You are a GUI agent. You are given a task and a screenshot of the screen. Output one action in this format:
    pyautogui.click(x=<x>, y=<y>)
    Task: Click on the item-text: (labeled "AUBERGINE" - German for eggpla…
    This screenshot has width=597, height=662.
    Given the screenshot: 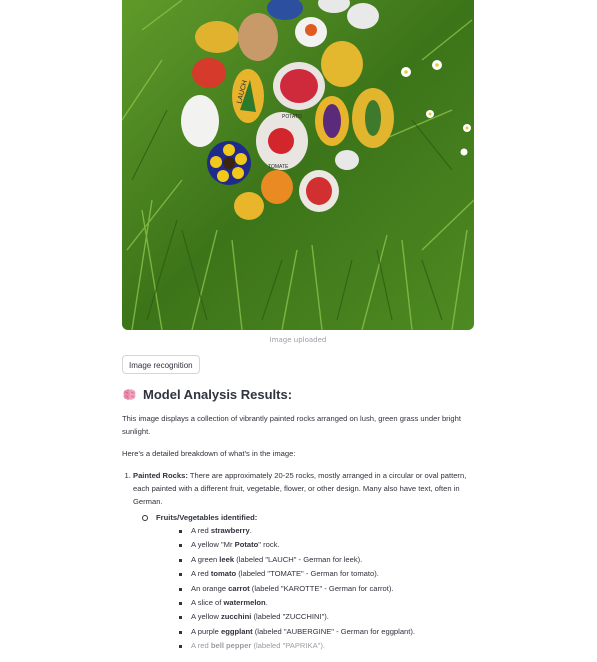 What is the action you would take?
    pyautogui.click(x=334, y=631)
    